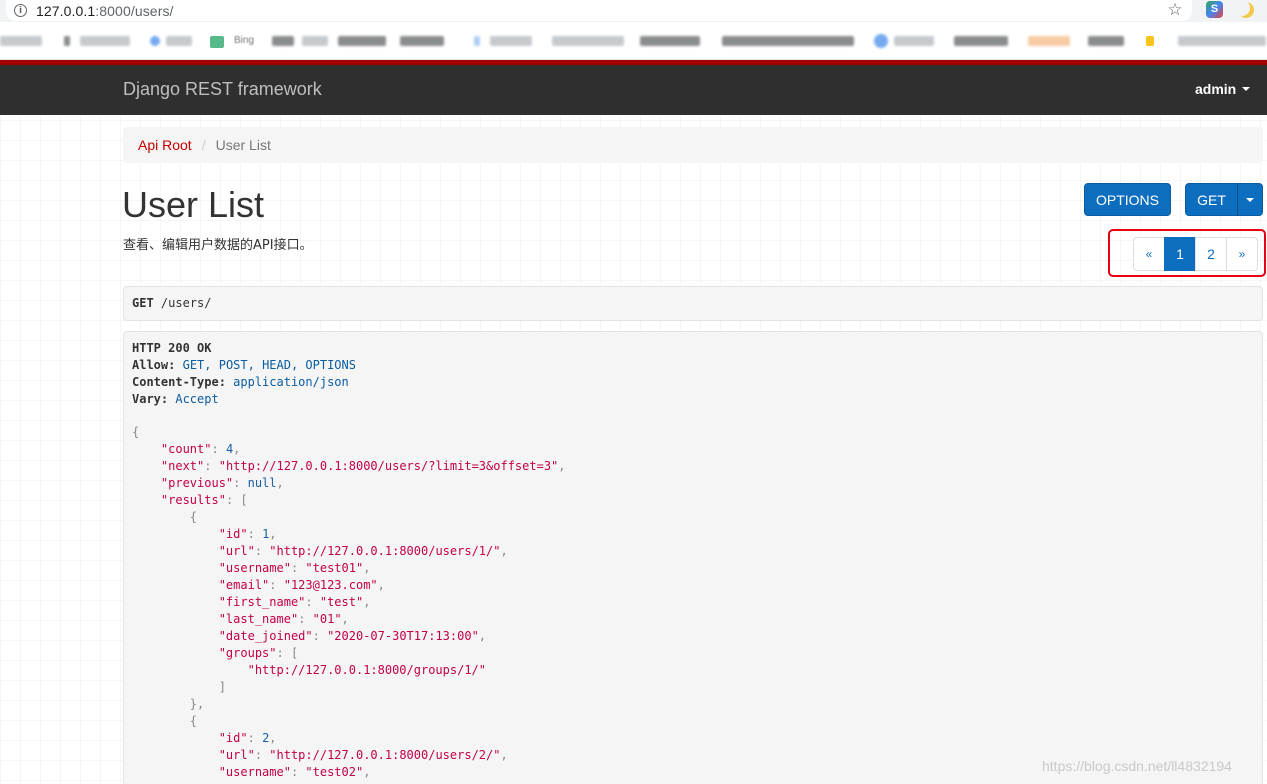 The image size is (1267, 784). What do you see at coordinates (633, 90) in the screenshot?
I see `navbar: Django REST framework admin` at bounding box center [633, 90].